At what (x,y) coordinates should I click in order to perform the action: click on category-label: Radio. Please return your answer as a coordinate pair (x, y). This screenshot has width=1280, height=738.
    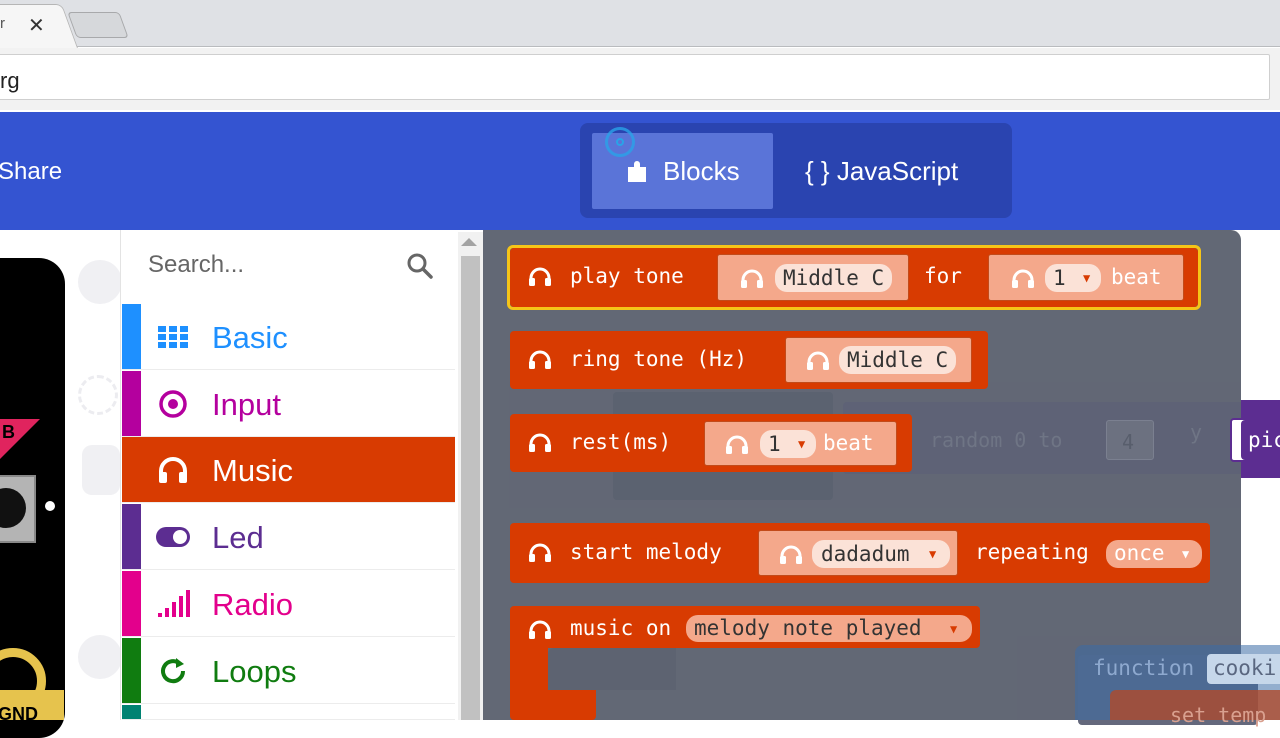
    Looking at the image, I should click on (252, 604).